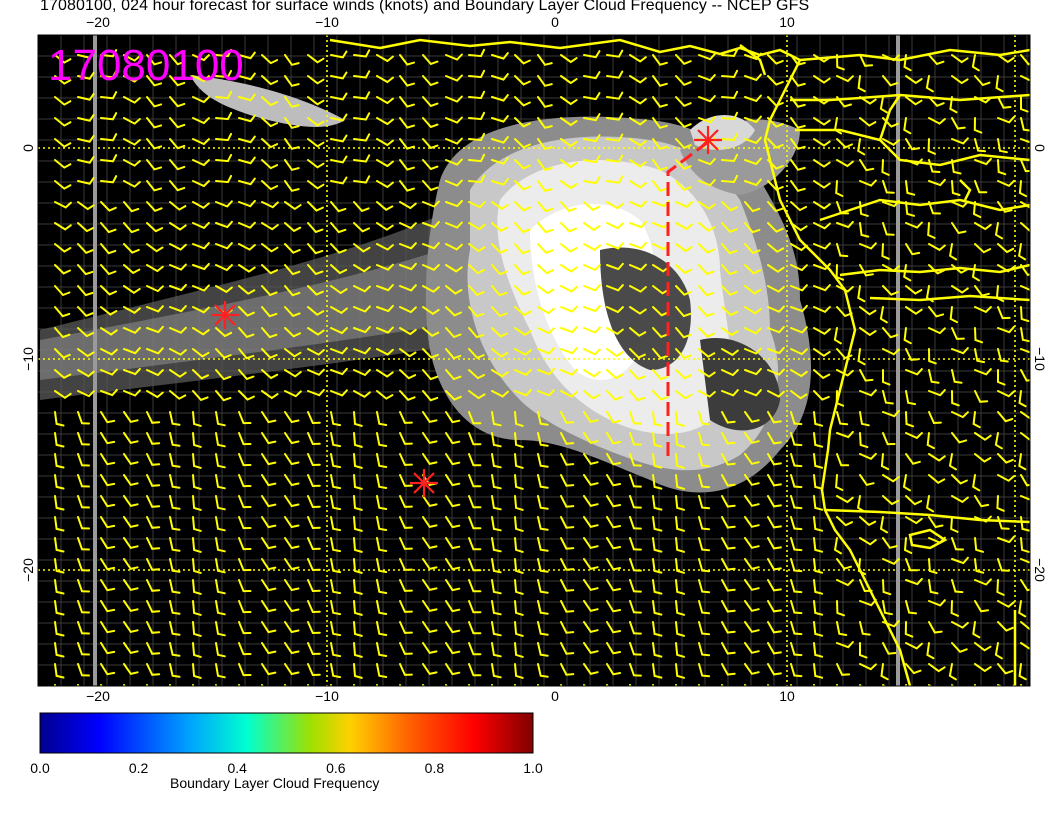  I want to click on colorbar-tick-label: 0.0, so click(40, 768).